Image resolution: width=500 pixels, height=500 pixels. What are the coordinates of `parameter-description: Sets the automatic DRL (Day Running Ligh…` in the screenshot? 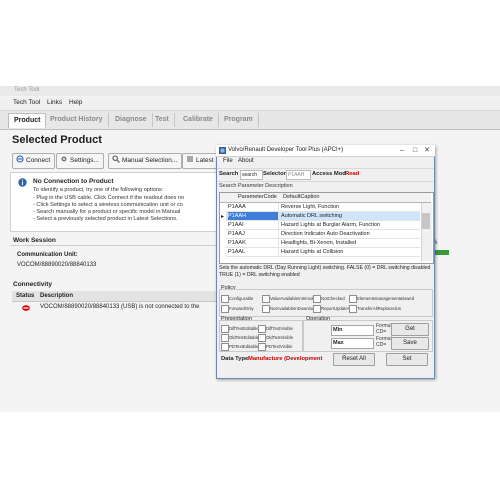 It's located at (325, 271).